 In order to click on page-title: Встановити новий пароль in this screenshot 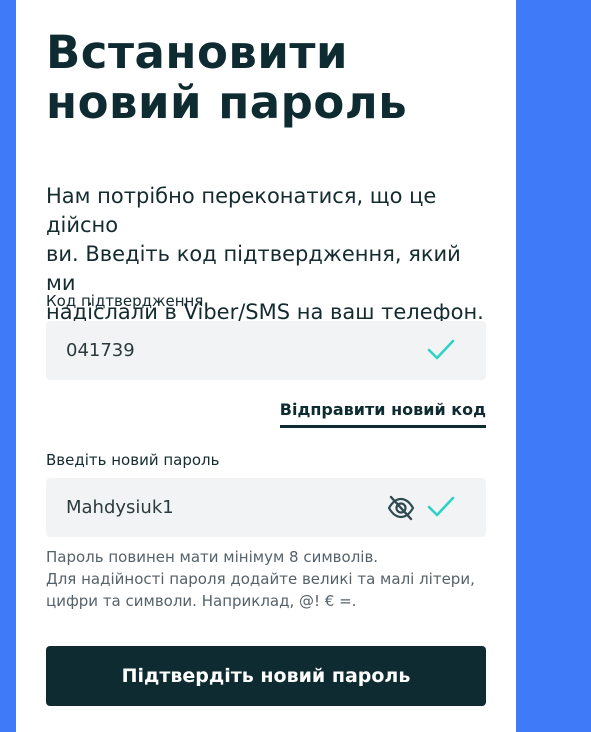, I will do `click(266, 78)`.